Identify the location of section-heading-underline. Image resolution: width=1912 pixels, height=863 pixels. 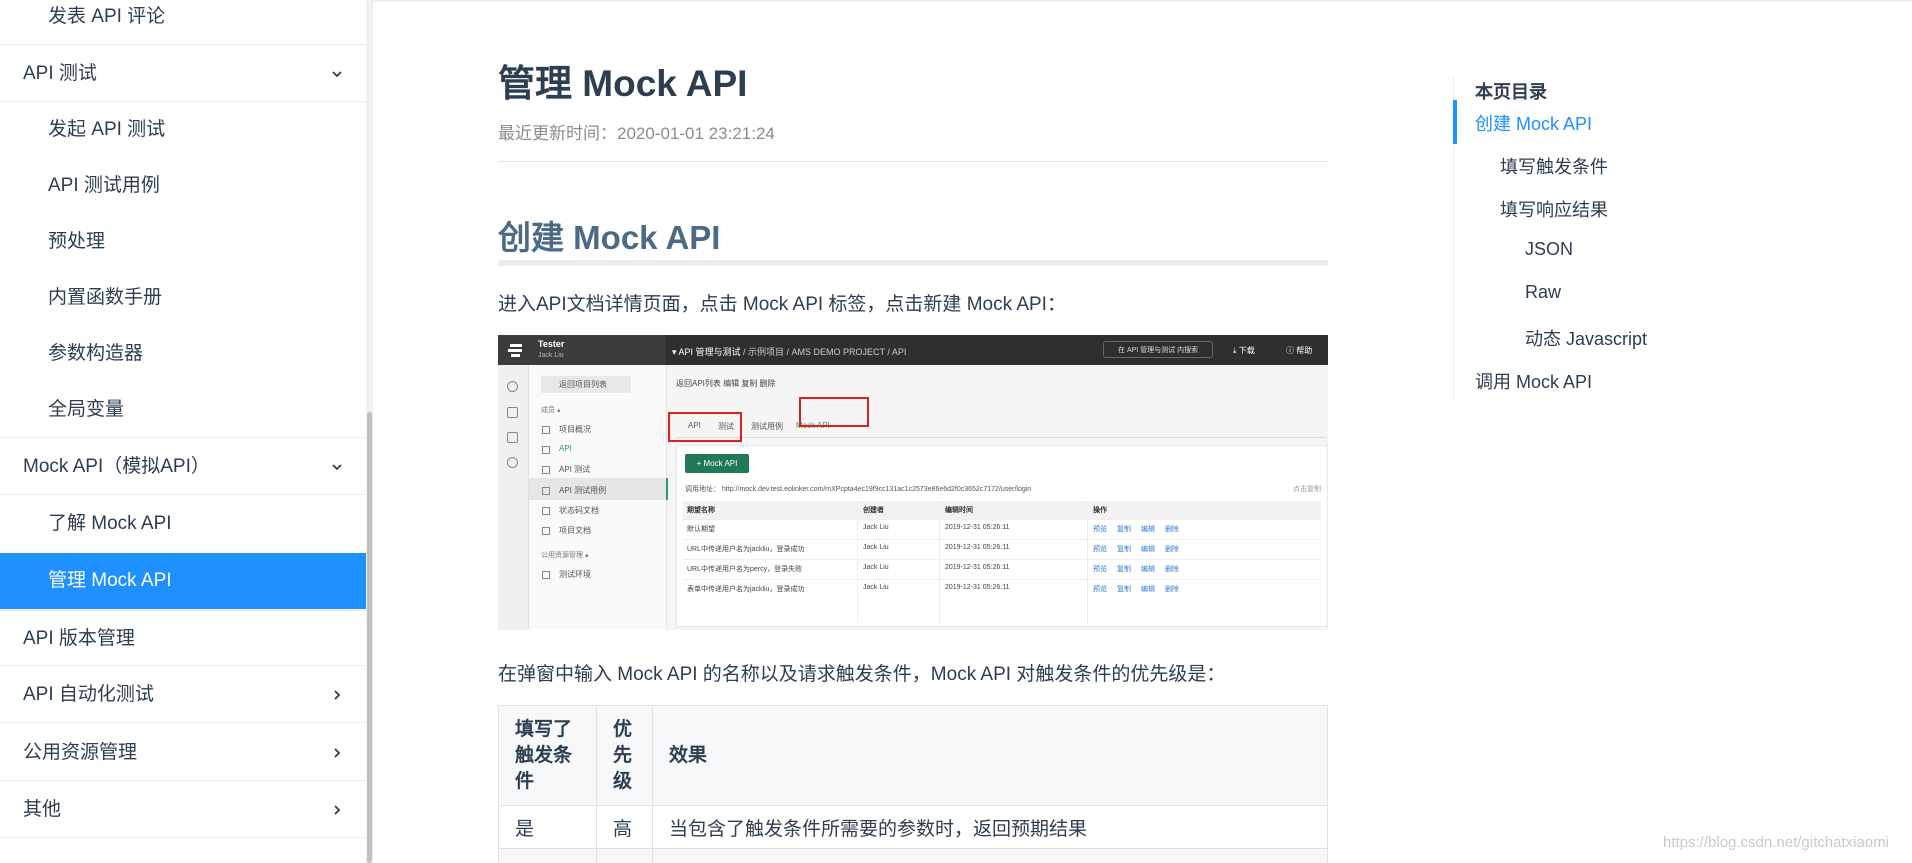
(913, 263).